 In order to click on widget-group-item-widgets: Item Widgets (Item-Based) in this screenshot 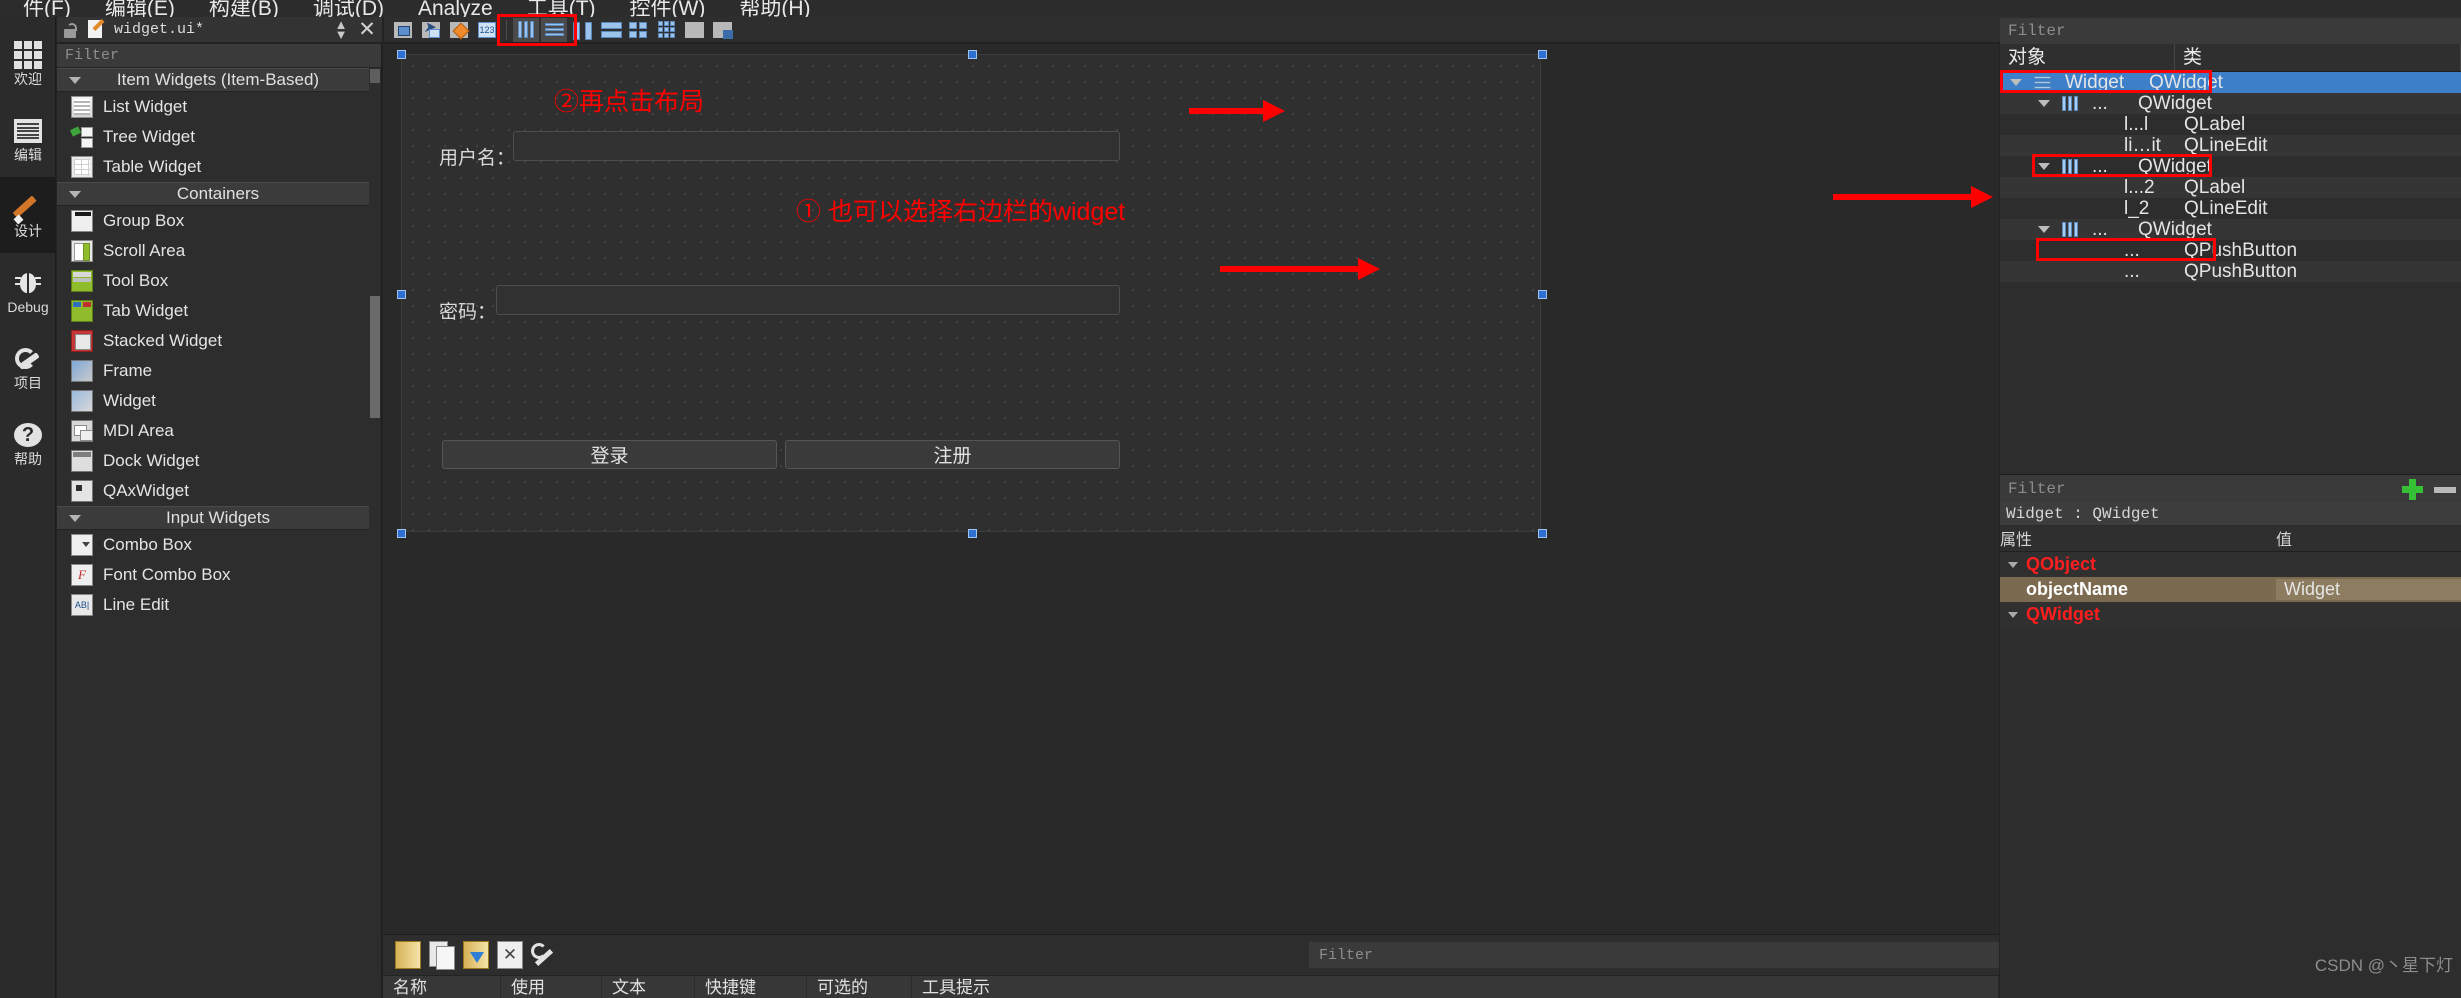, I will do `click(219, 80)`.